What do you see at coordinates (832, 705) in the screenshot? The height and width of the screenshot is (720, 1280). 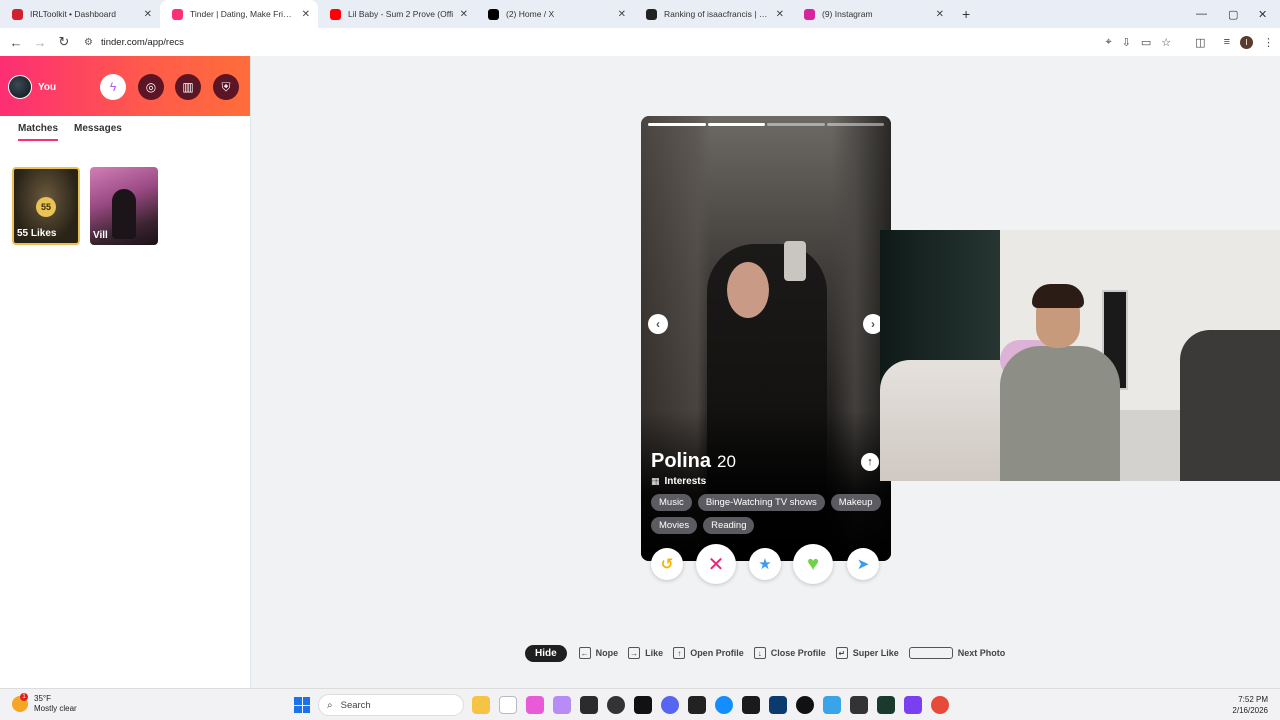 I see `snipping-tool-icon` at bounding box center [832, 705].